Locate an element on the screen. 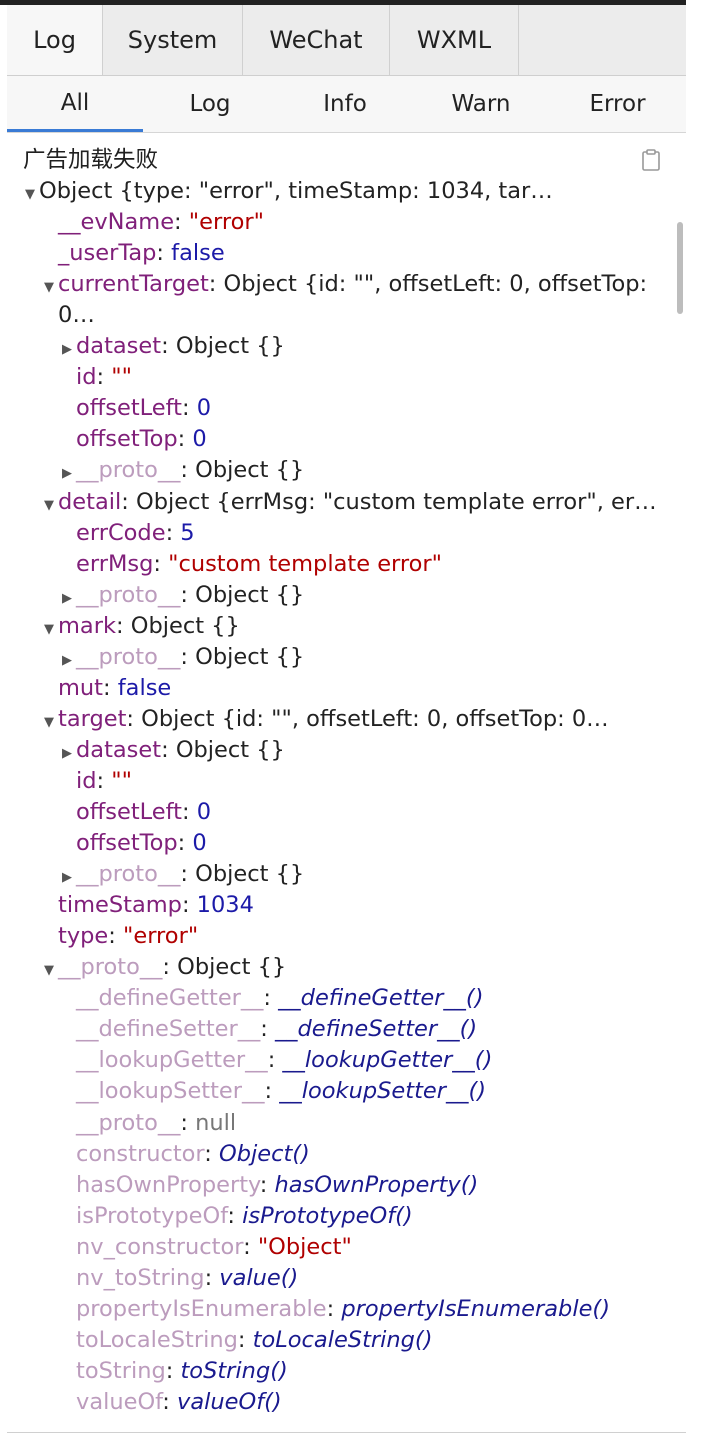  tree-row: __evName: "error" is located at coordinates (152, 222).